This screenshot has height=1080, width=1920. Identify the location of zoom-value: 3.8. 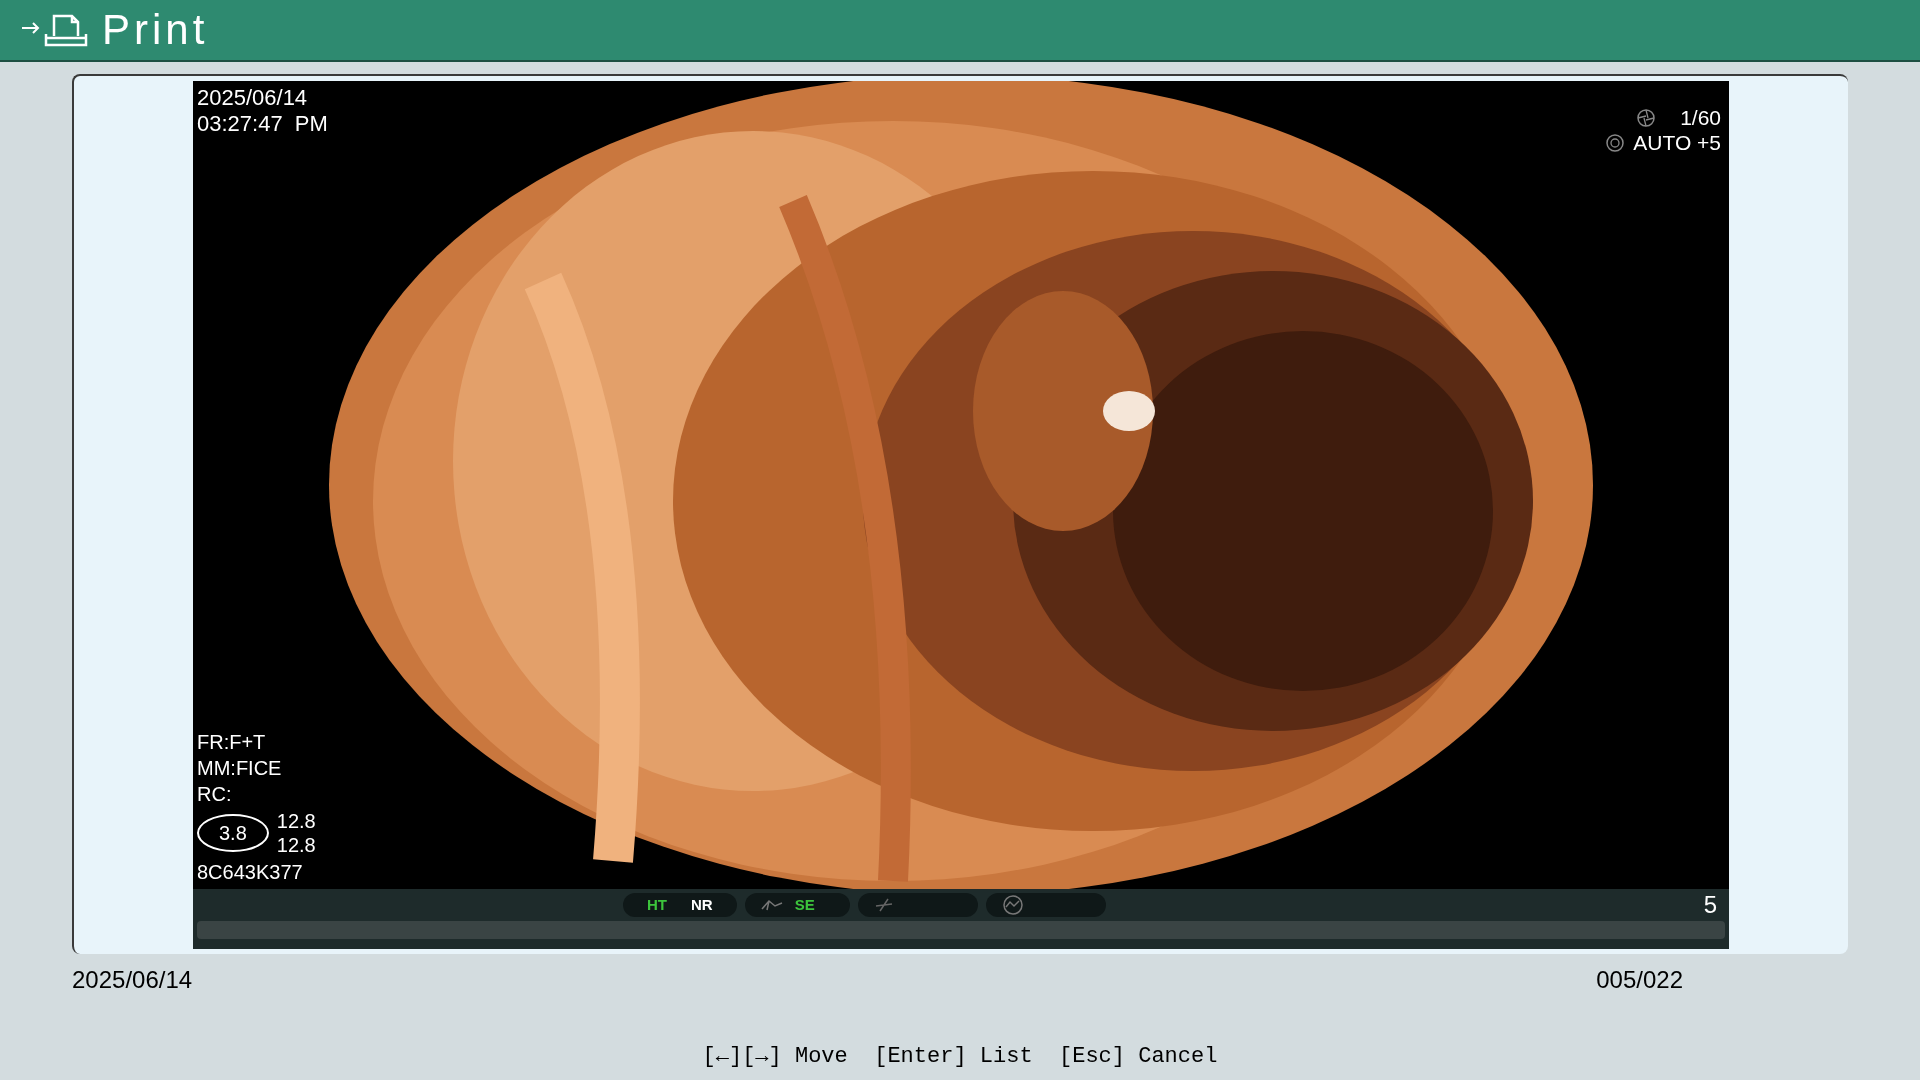
(233, 833).